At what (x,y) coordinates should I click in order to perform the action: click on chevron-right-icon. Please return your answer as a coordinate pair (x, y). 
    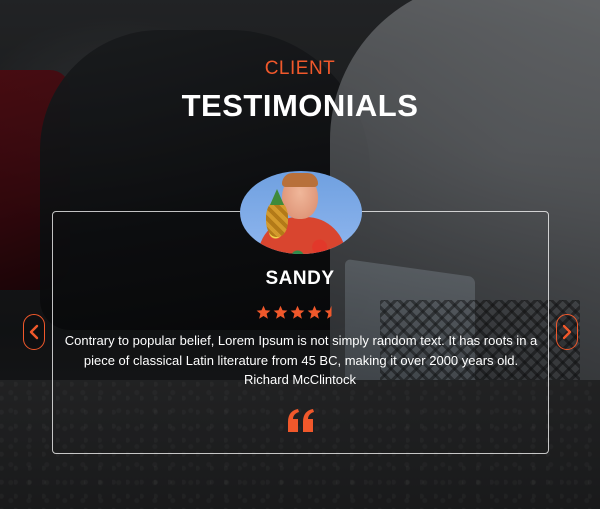
    Looking at the image, I should click on (567, 332).